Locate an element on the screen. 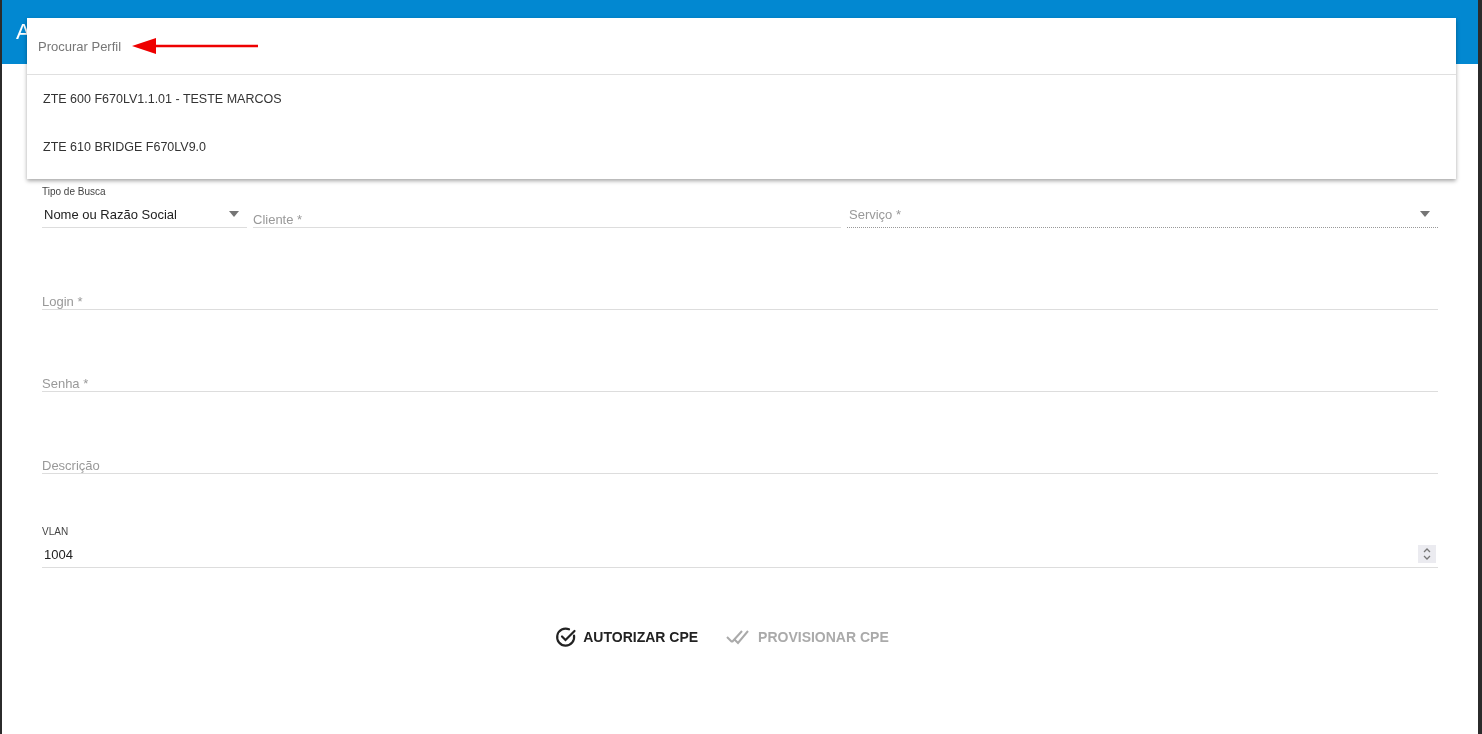 The height and width of the screenshot is (734, 1482). vlan-field: VLAN 1004 is located at coordinates (740, 547).